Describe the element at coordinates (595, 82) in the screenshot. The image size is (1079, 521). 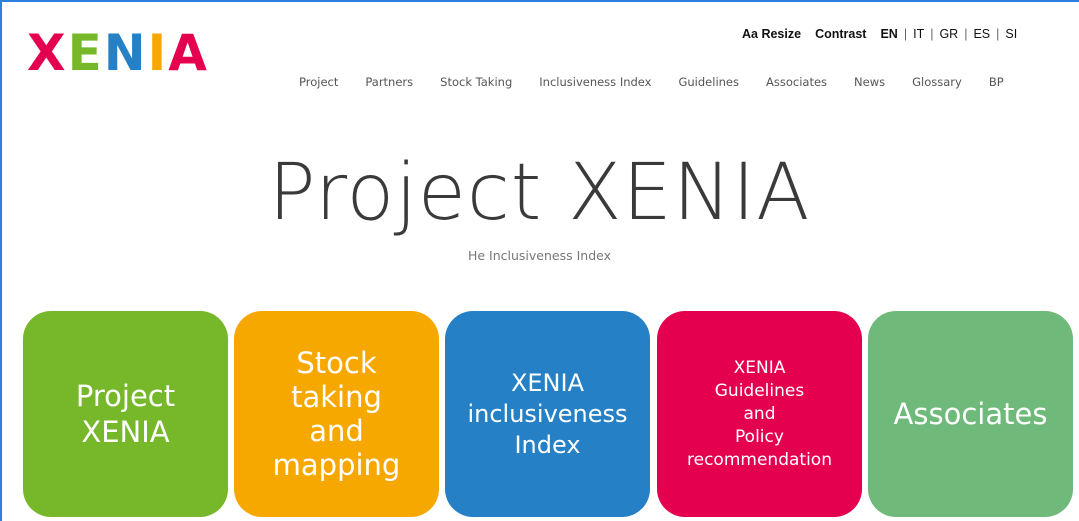
I see `nav-inclusiveness-index: Inclusiveness Index` at that location.